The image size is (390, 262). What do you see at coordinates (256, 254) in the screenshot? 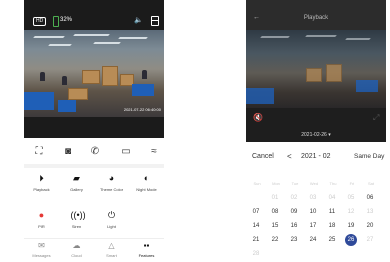
I see `calendar-day: 28` at bounding box center [256, 254].